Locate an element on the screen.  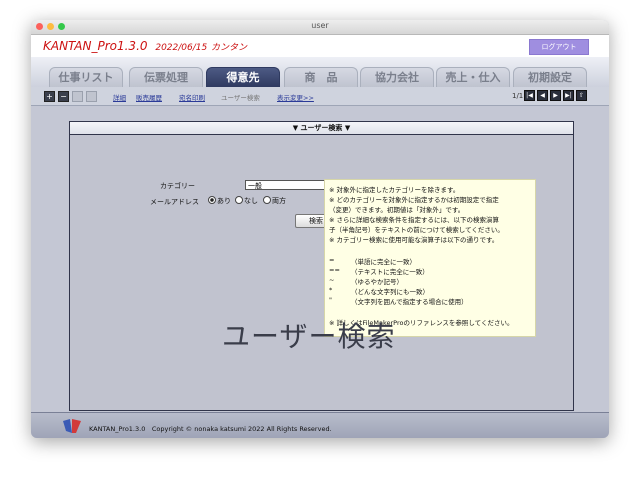
window-titlebar: user is located at coordinates (320, 27).